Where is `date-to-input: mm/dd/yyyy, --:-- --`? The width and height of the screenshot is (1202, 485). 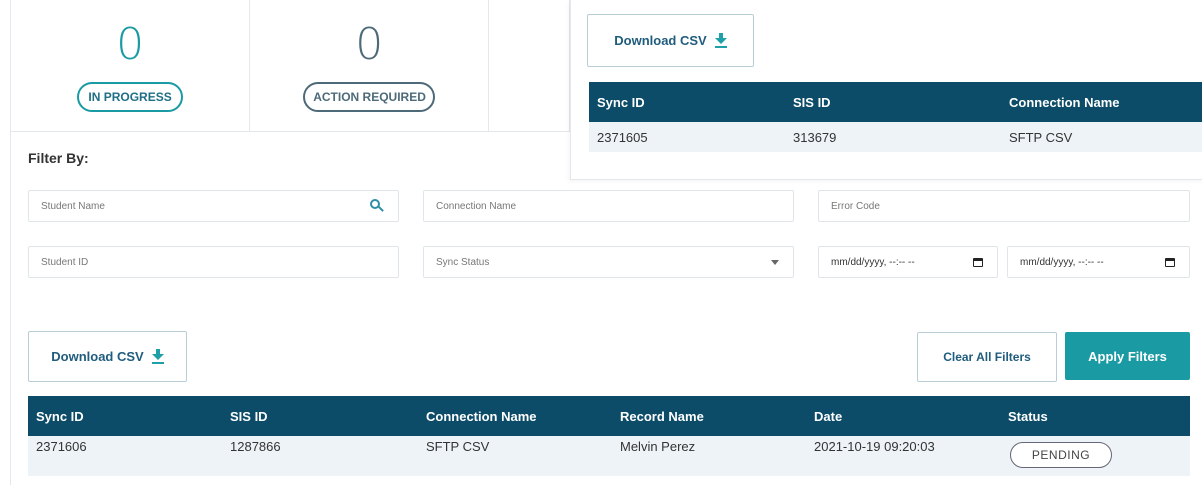
date-to-input: mm/dd/yyyy, --:-- -- is located at coordinates (1098, 262).